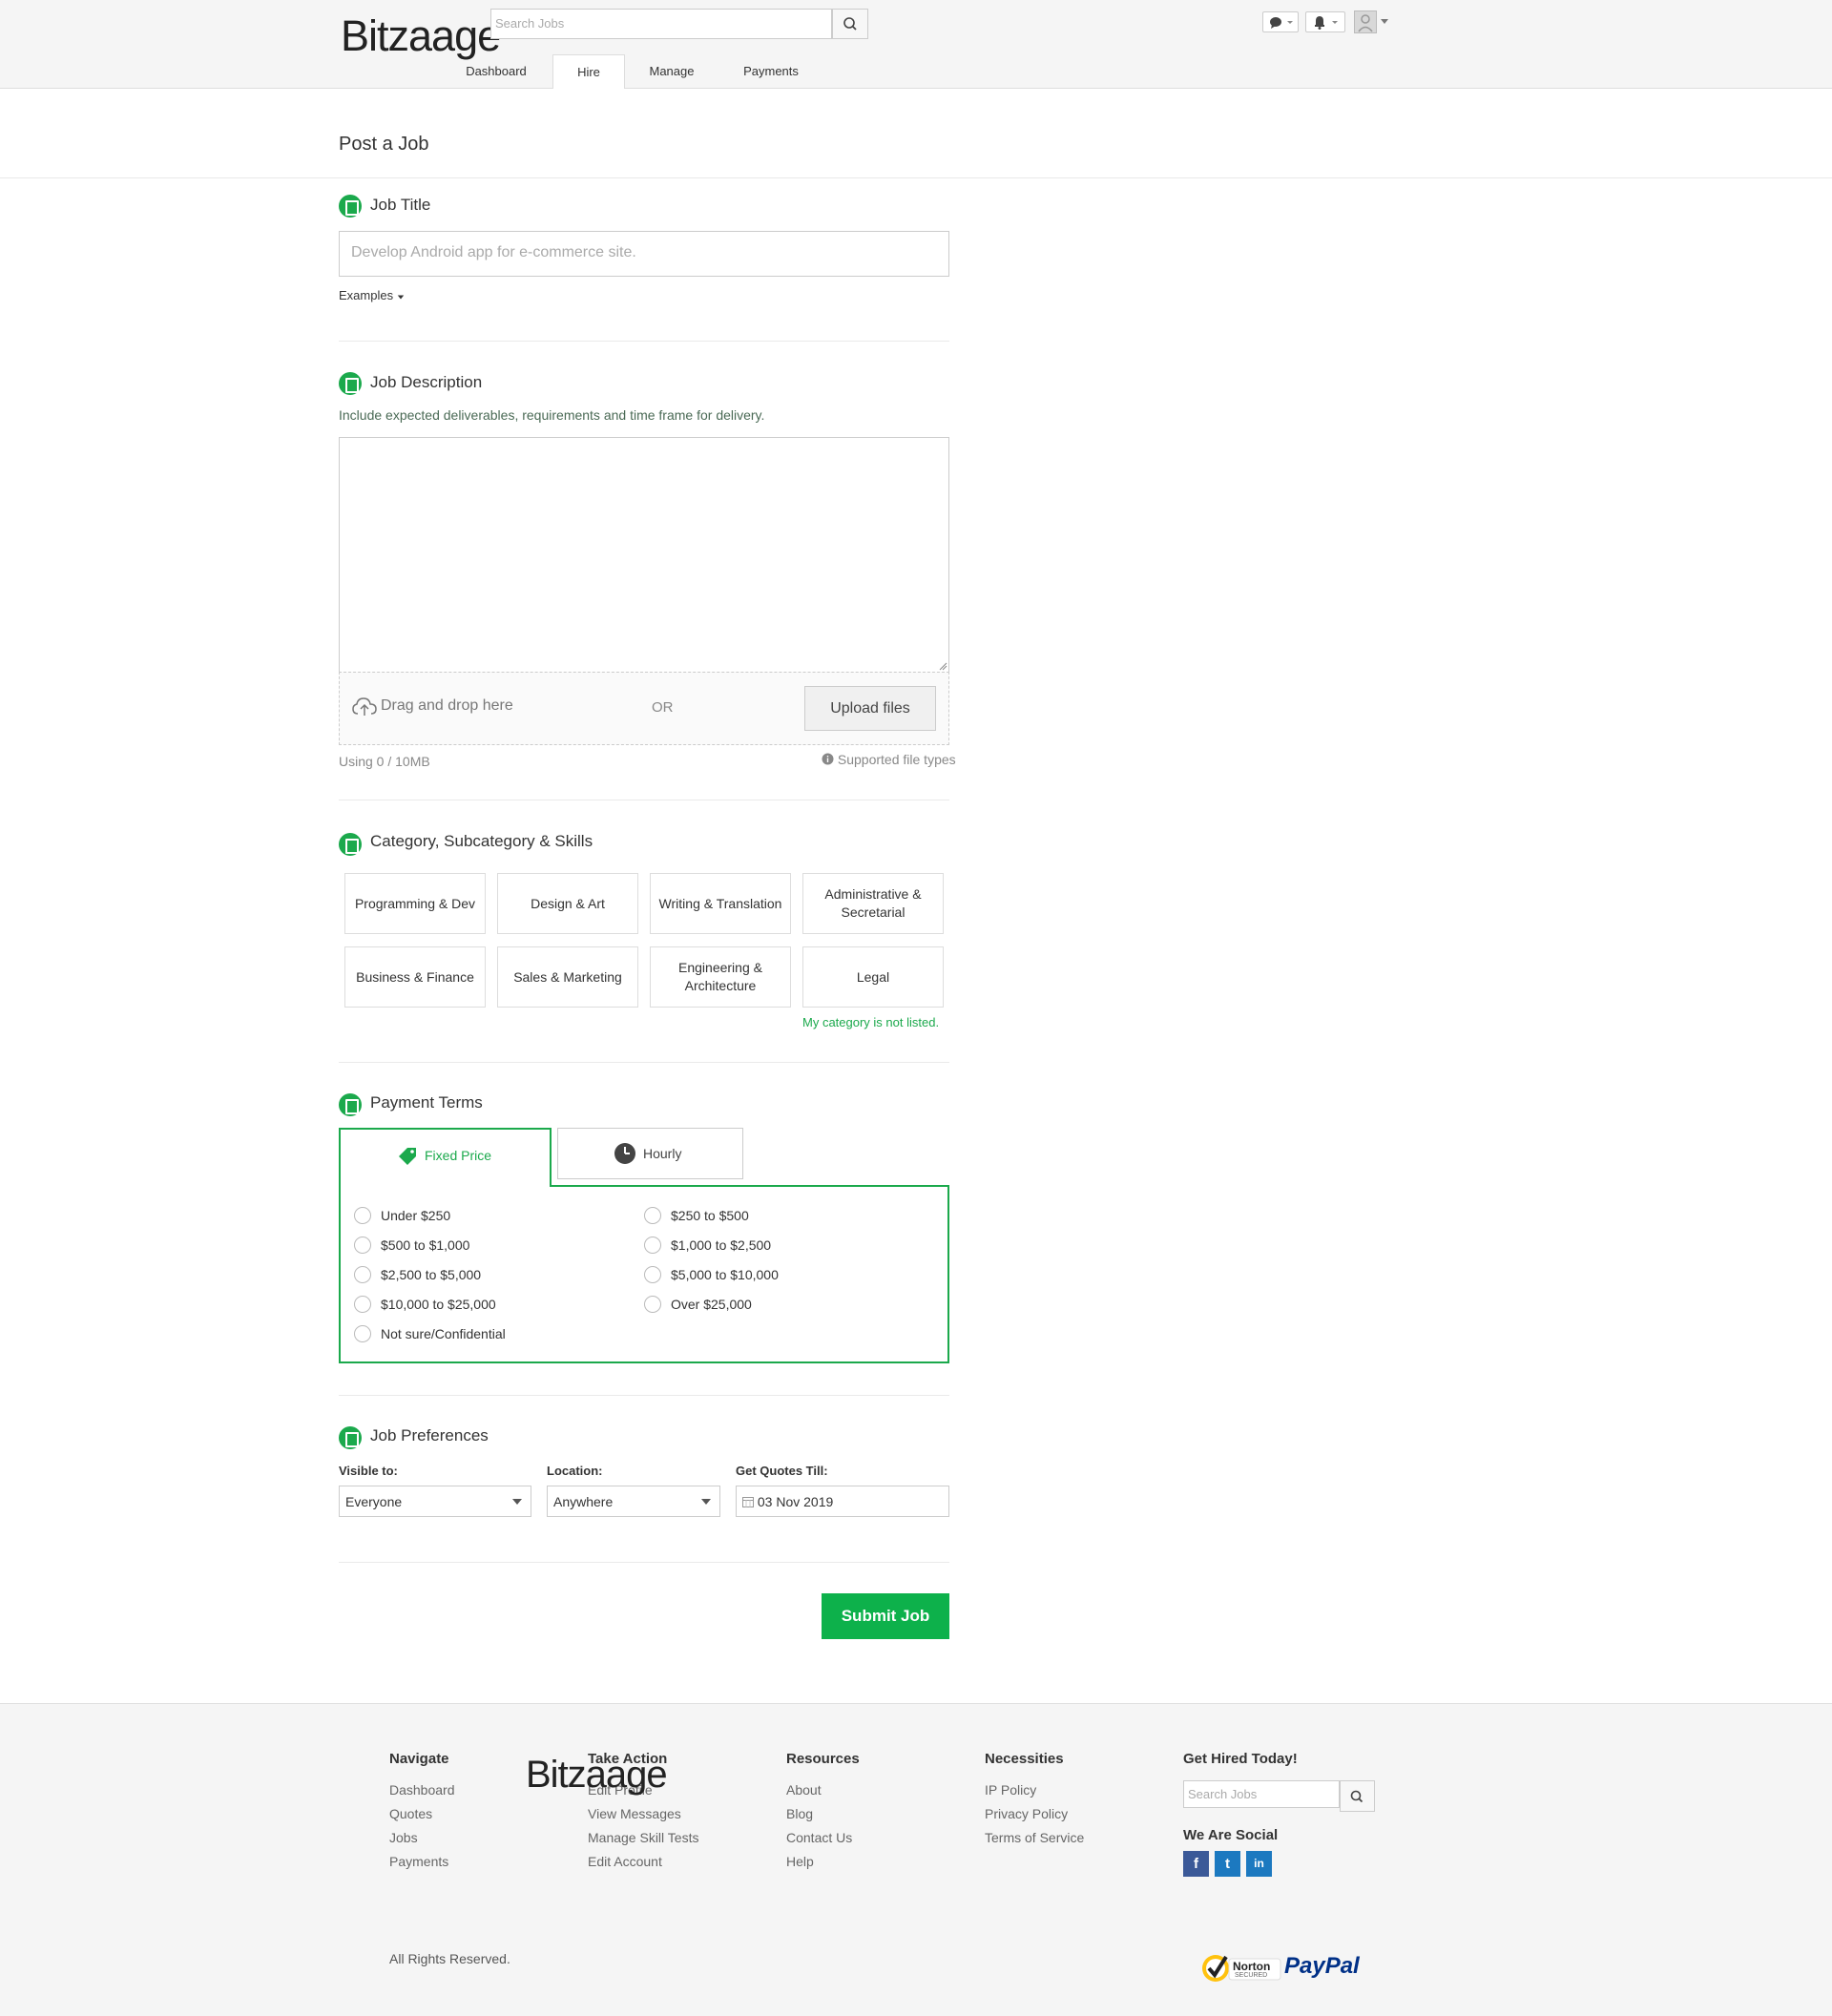 Image resolution: width=1832 pixels, height=2016 pixels. Describe the element at coordinates (916, 133) in the screenshot. I see `page-title-band` at that location.